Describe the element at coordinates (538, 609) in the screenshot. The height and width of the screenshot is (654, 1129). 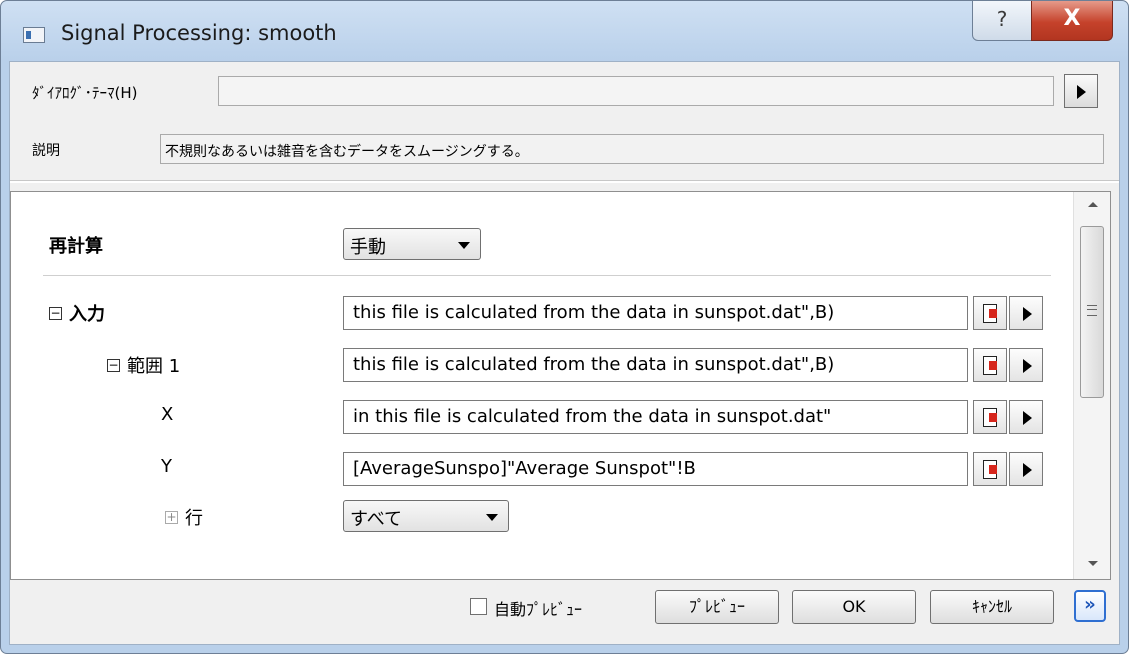
I see `auto-preview-label: 自動ﾌﾟﾚﾋﾞｭｰ` at that location.